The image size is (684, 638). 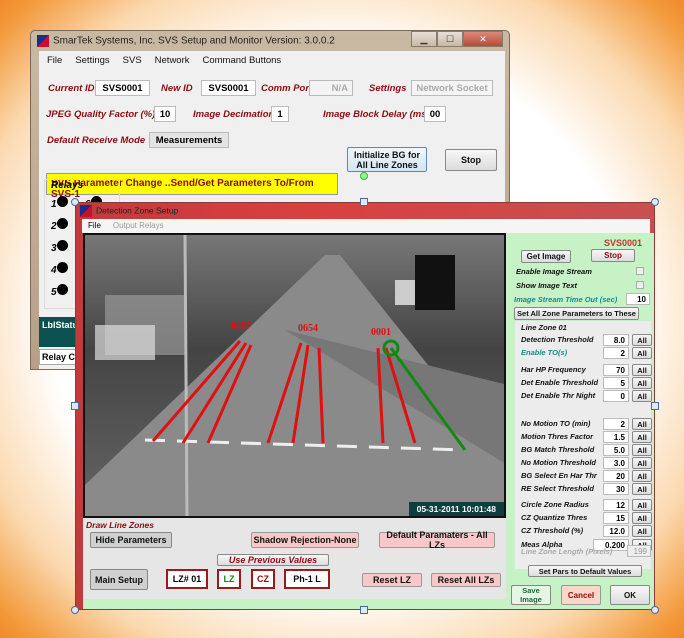 I want to click on param-value: 1.5, so click(x=616, y=437).